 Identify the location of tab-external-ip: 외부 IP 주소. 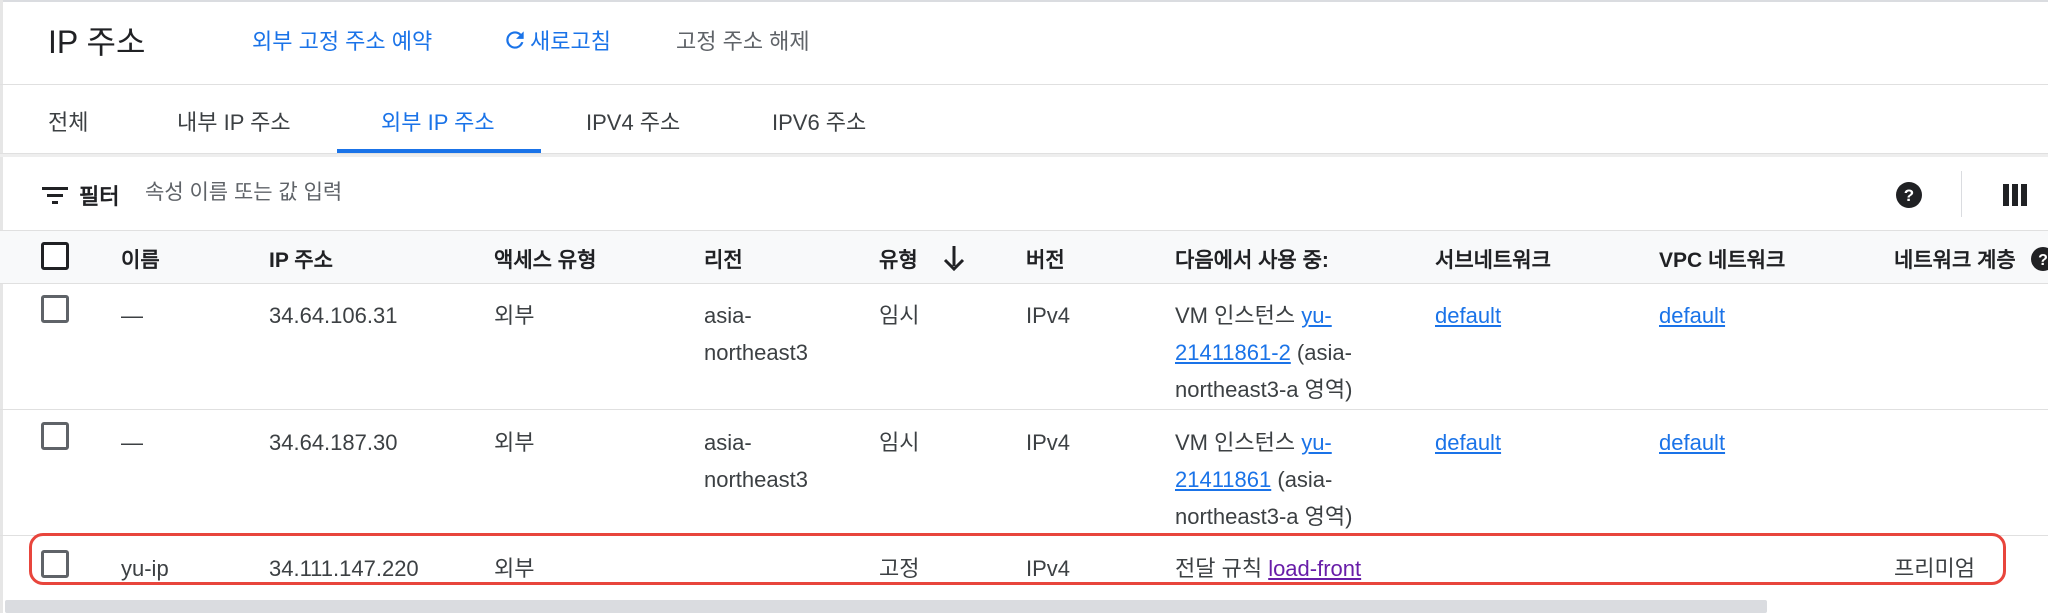
(438, 121).